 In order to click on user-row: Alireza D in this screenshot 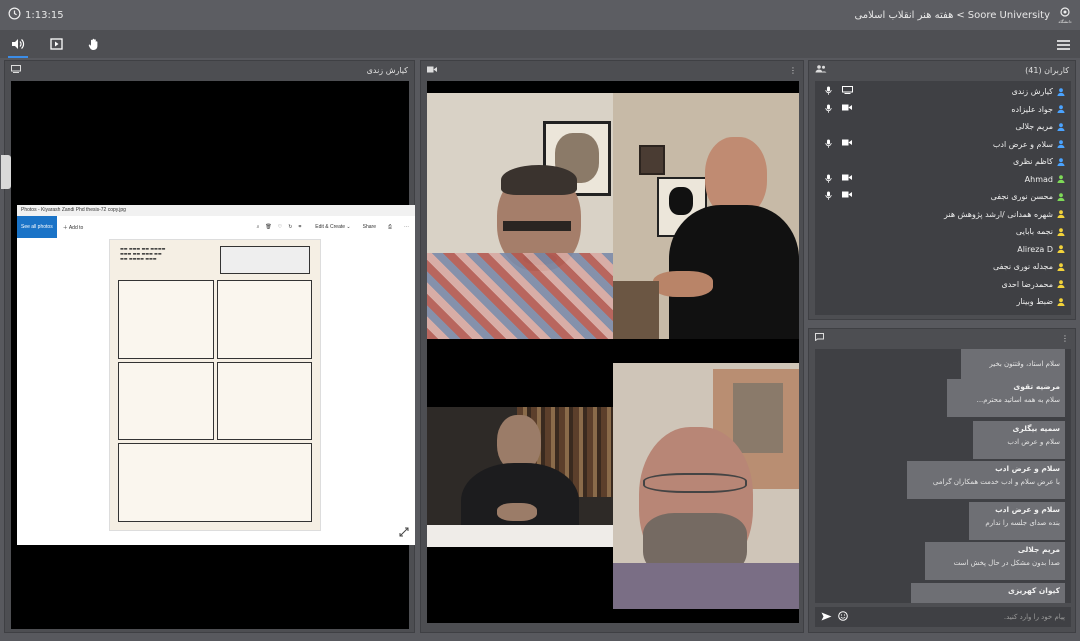, I will do `click(943, 250)`.